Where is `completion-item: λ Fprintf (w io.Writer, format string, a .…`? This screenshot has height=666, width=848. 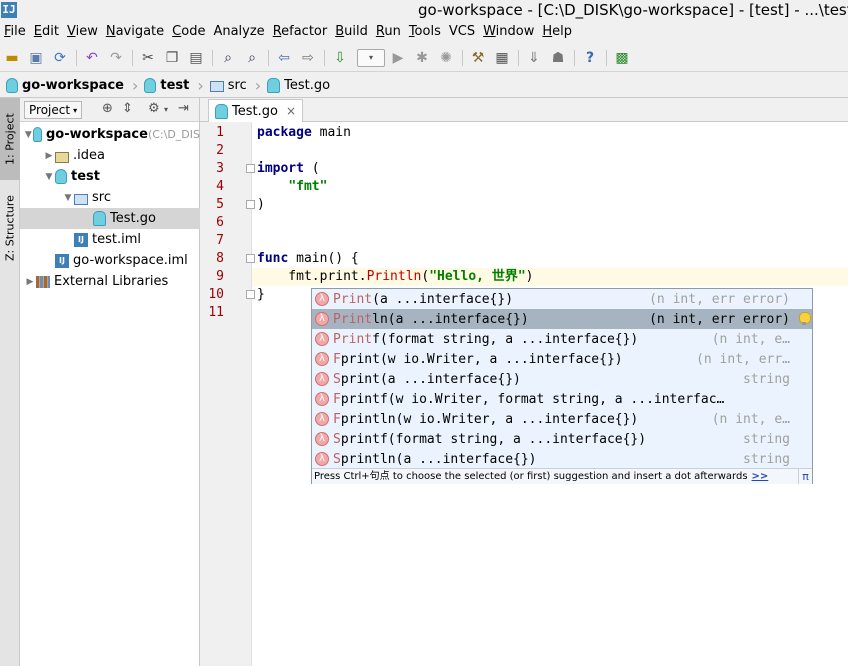 completion-item: λ Fprintf (w io.Writer, format string, a .… is located at coordinates (562, 399).